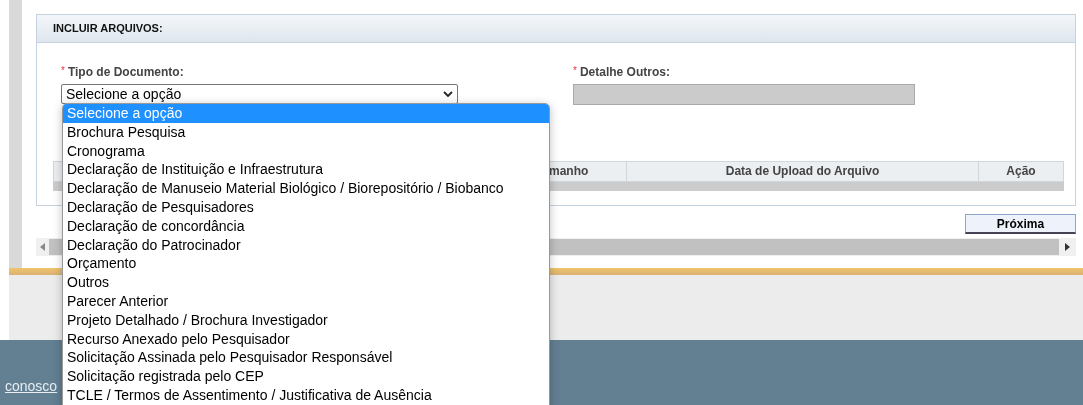 The image size is (1083, 405). Describe the element at coordinates (306, 264) in the screenshot. I see `dropdown-option: Orçamento` at that location.